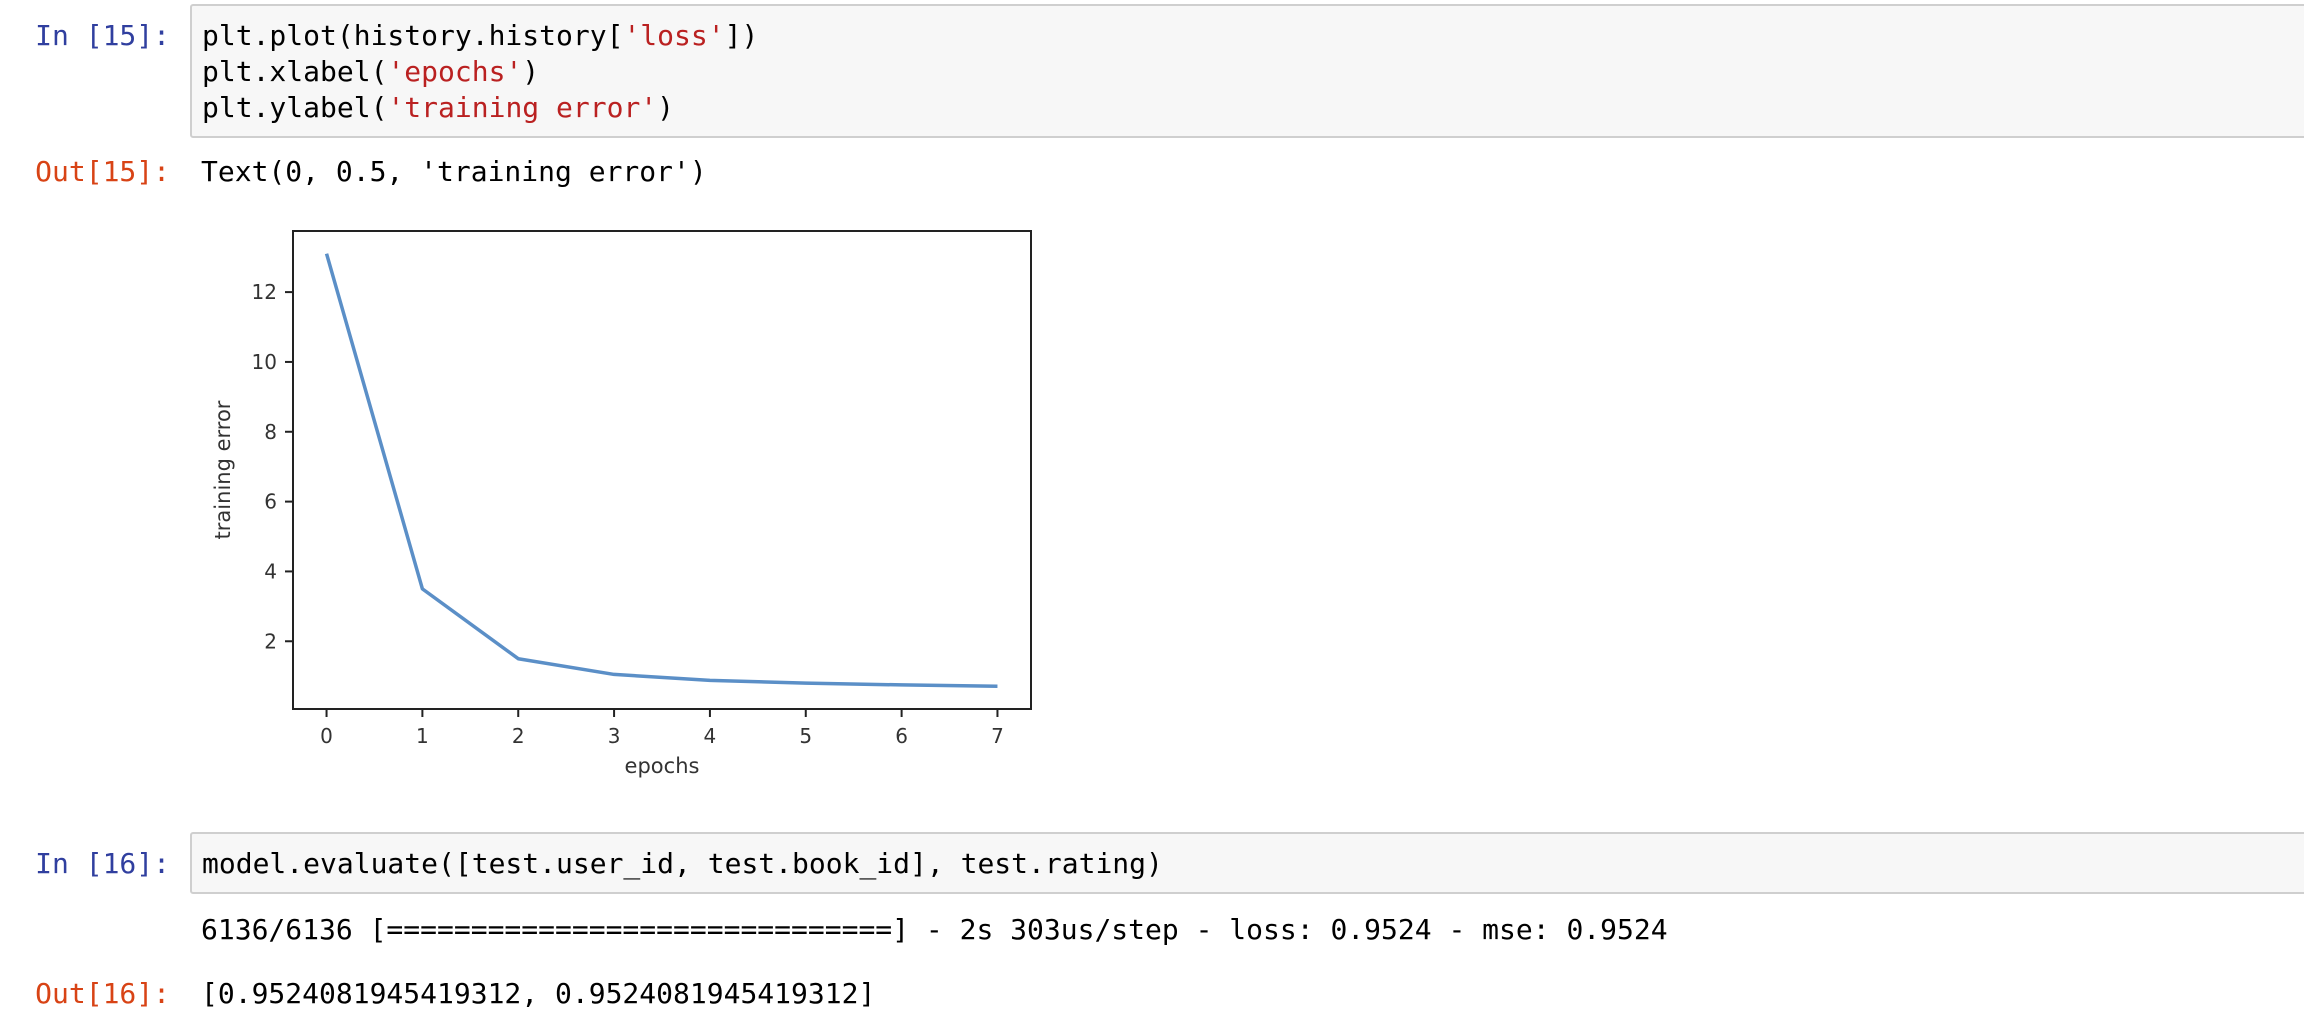 Image resolution: width=2304 pixels, height=1036 pixels. I want to click on cell-15-in-prompt: In [15]:, so click(102, 35).